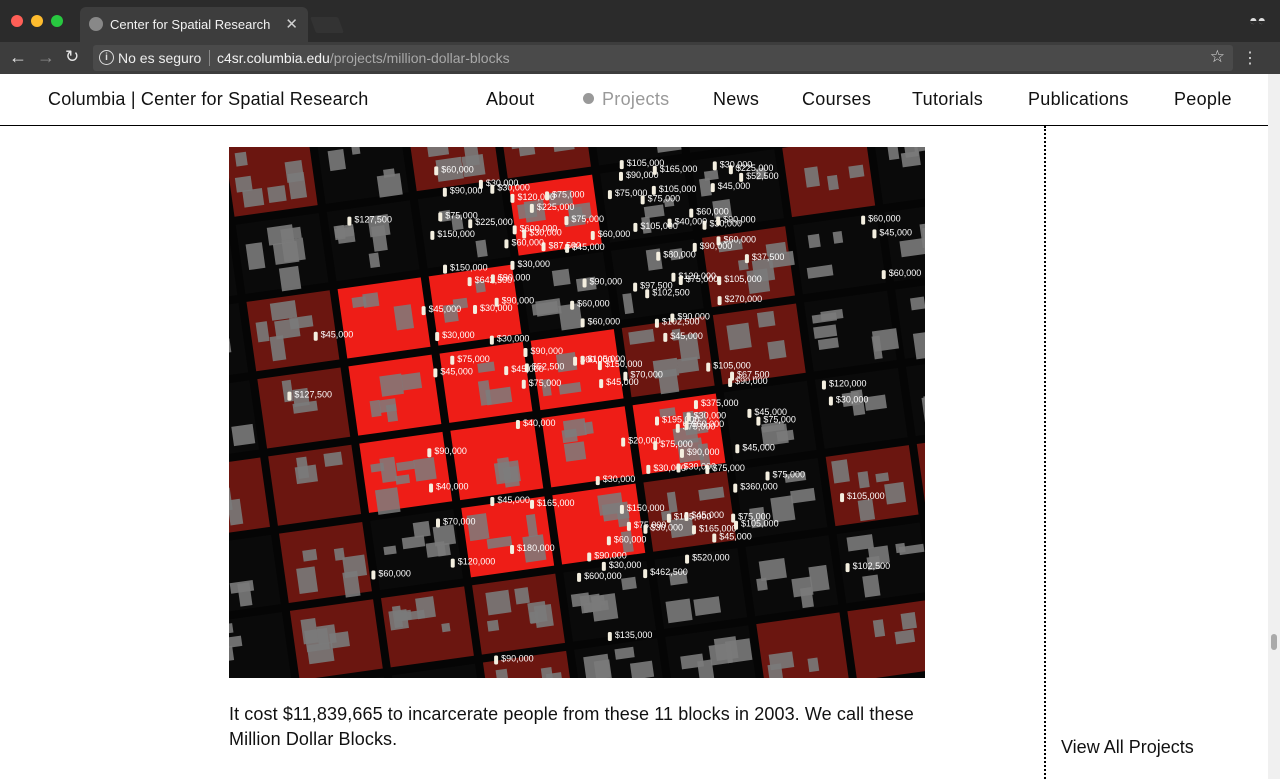 Image resolution: width=1280 pixels, height=779 pixels. Describe the element at coordinates (1274, 642) in the screenshot. I see `scrollbar-thumb` at that location.